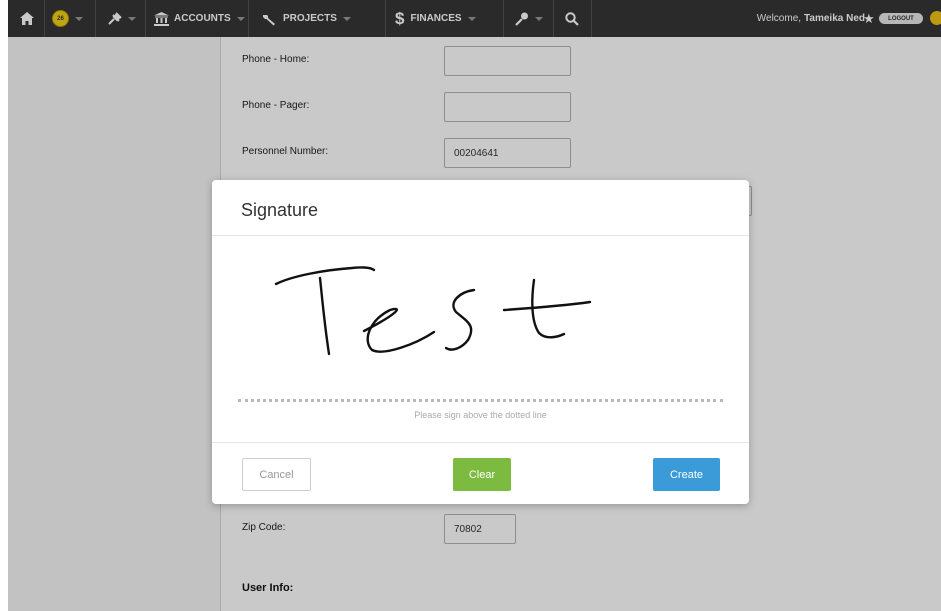  Describe the element at coordinates (480, 415) in the screenshot. I see `signature-hint: Please sign above the dotted line` at that location.